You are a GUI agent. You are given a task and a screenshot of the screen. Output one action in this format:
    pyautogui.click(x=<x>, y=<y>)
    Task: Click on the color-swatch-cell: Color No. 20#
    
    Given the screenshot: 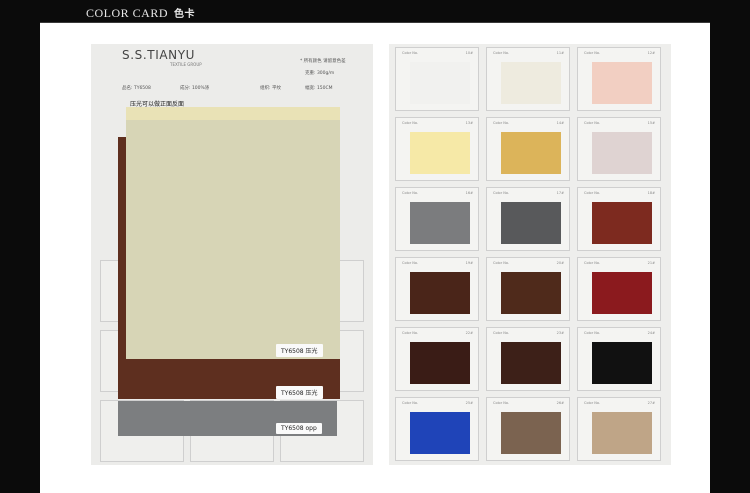 What is the action you would take?
    pyautogui.click(x=528, y=289)
    